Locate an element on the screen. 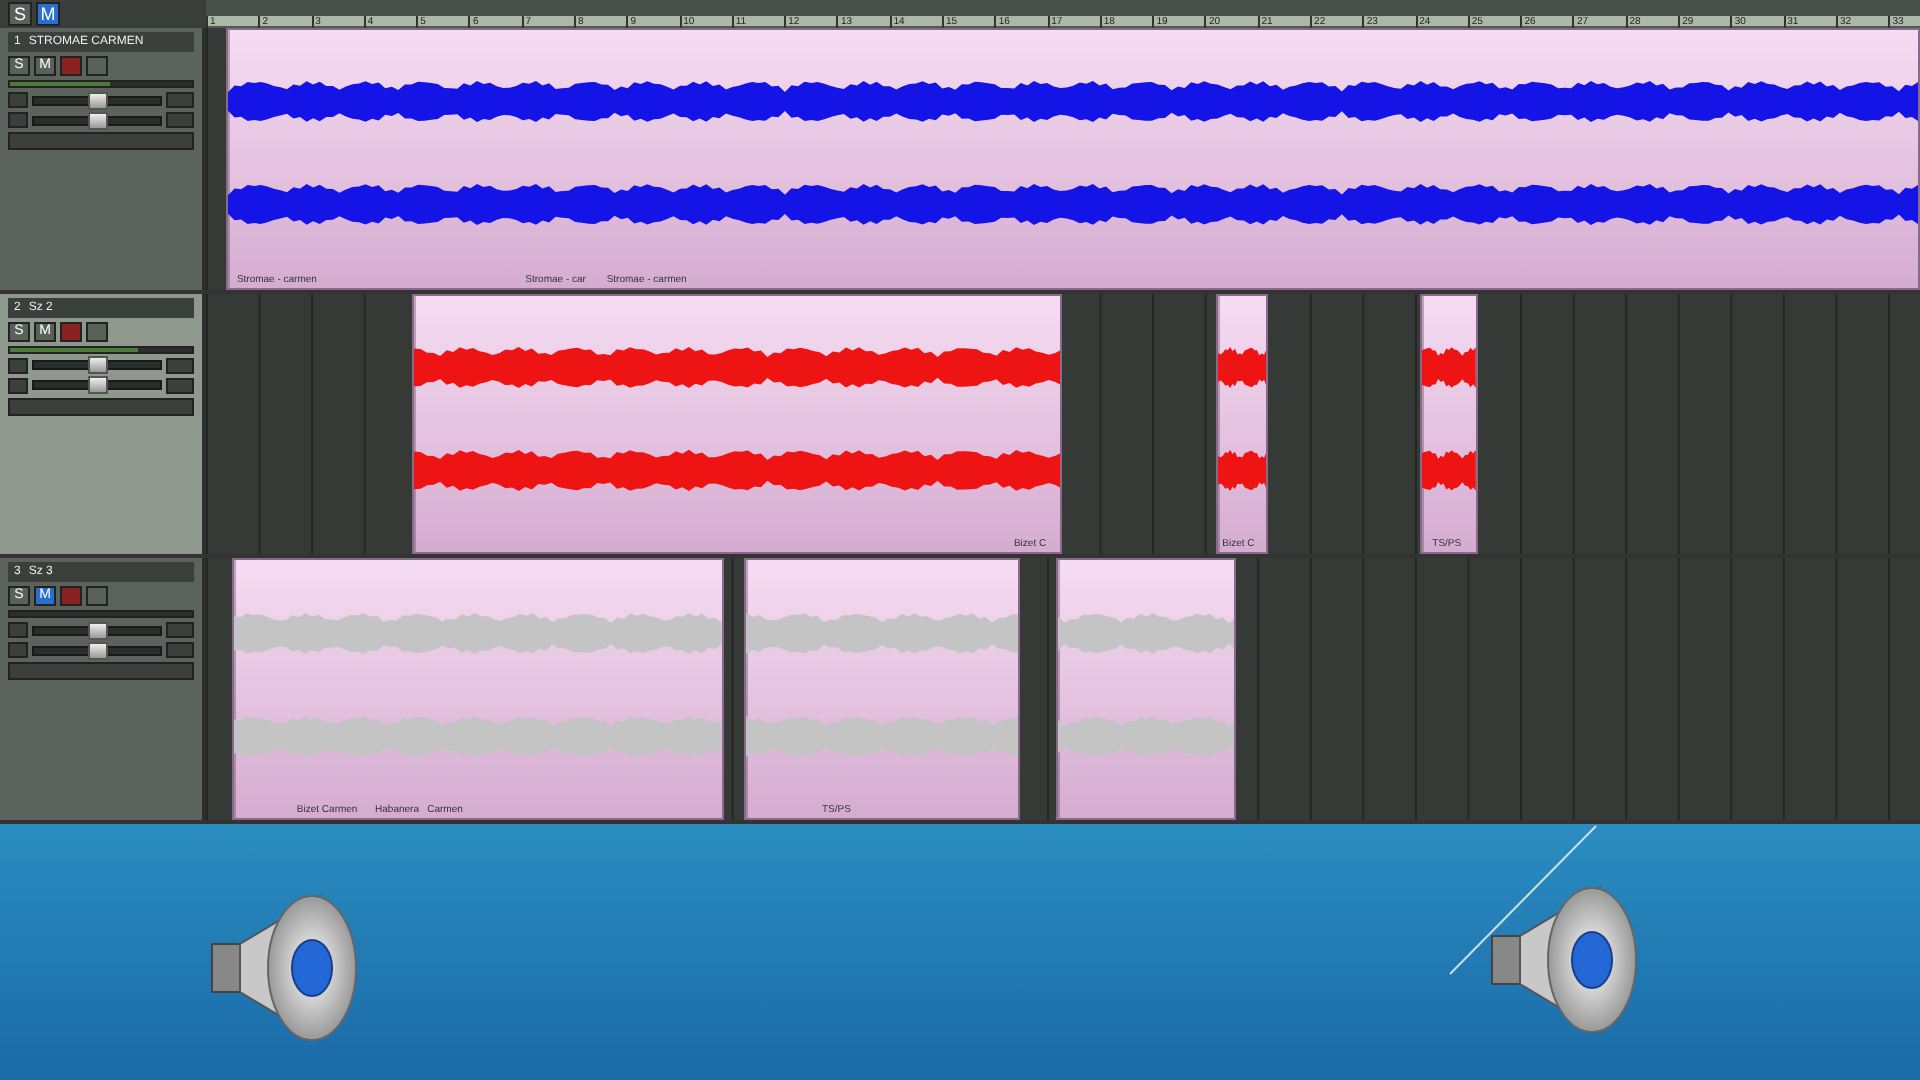  toolbar-toggle: S is located at coordinates (20, 14).